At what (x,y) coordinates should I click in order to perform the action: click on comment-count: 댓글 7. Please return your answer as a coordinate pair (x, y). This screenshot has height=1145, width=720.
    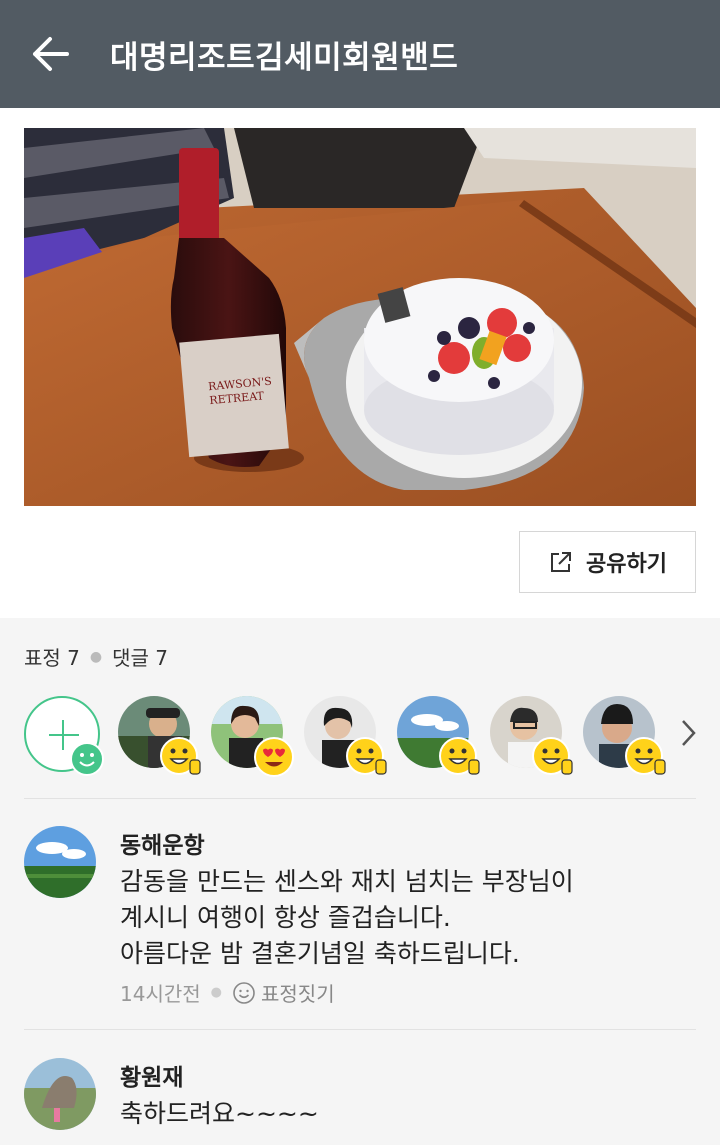
    Looking at the image, I should click on (140, 656).